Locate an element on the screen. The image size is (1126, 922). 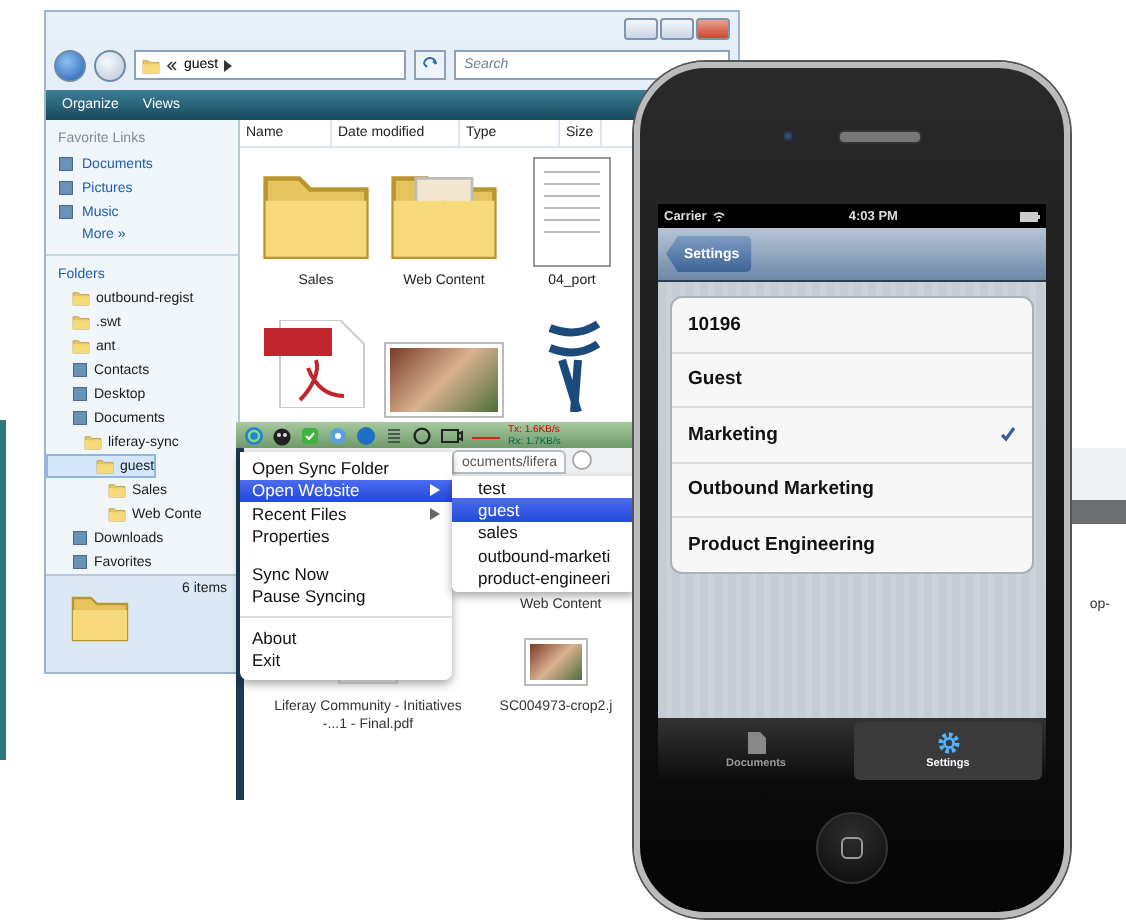
square-icon is located at coordinates (852, 848).